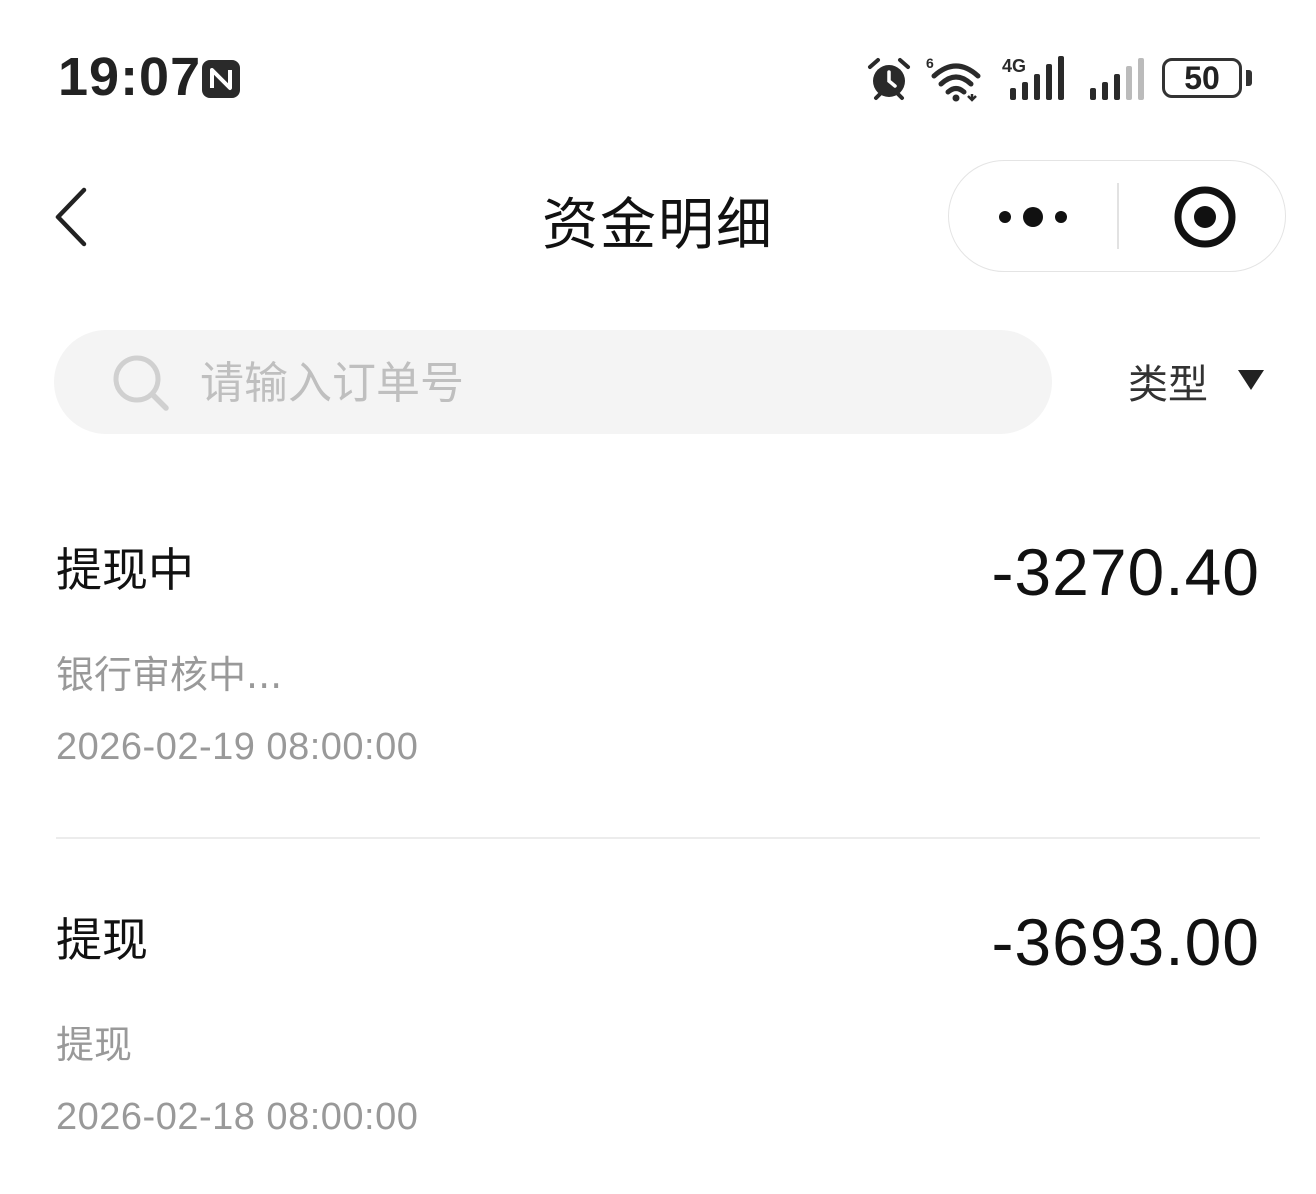 The height and width of the screenshot is (1194, 1316). Describe the element at coordinates (237, 1117) in the screenshot. I see `record-datetime: 2026-02-18 08:00:00` at that location.